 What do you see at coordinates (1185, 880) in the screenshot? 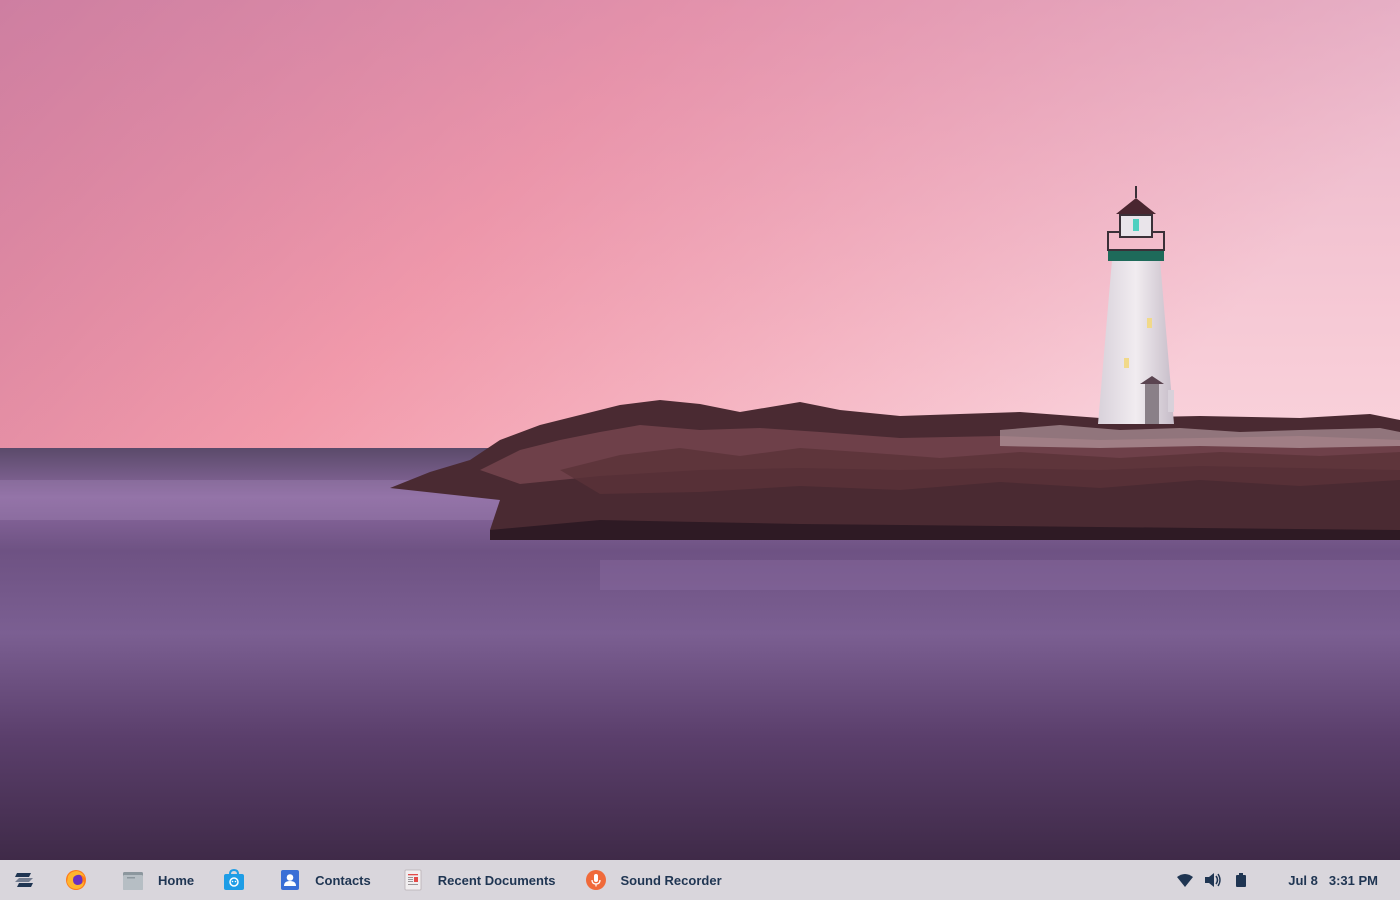
I see `wifi-icon` at bounding box center [1185, 880].